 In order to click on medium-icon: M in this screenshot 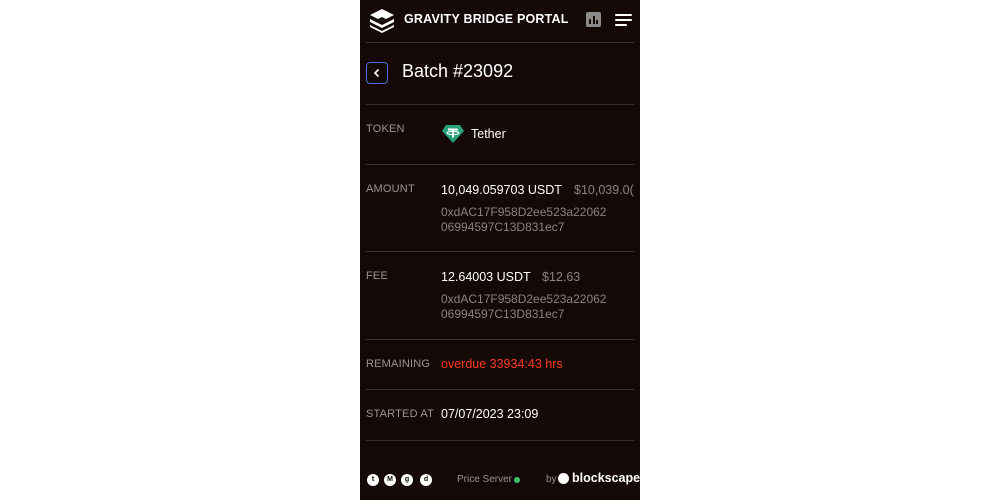, I will do `click(390, 480)`.